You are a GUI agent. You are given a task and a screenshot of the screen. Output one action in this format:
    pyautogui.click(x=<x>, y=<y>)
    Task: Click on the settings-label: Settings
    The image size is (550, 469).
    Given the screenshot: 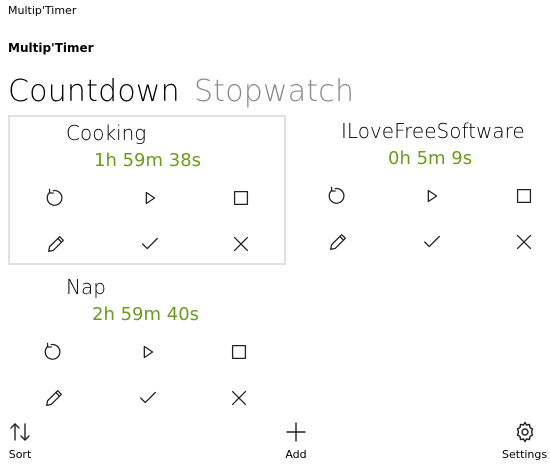 What is the action you would take?
    pyautogui.click(x=525, y=454)
    